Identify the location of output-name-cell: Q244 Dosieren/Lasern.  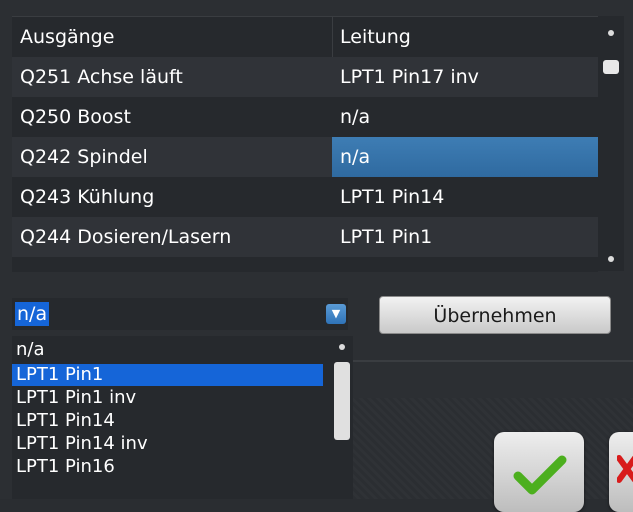
(172, 237).